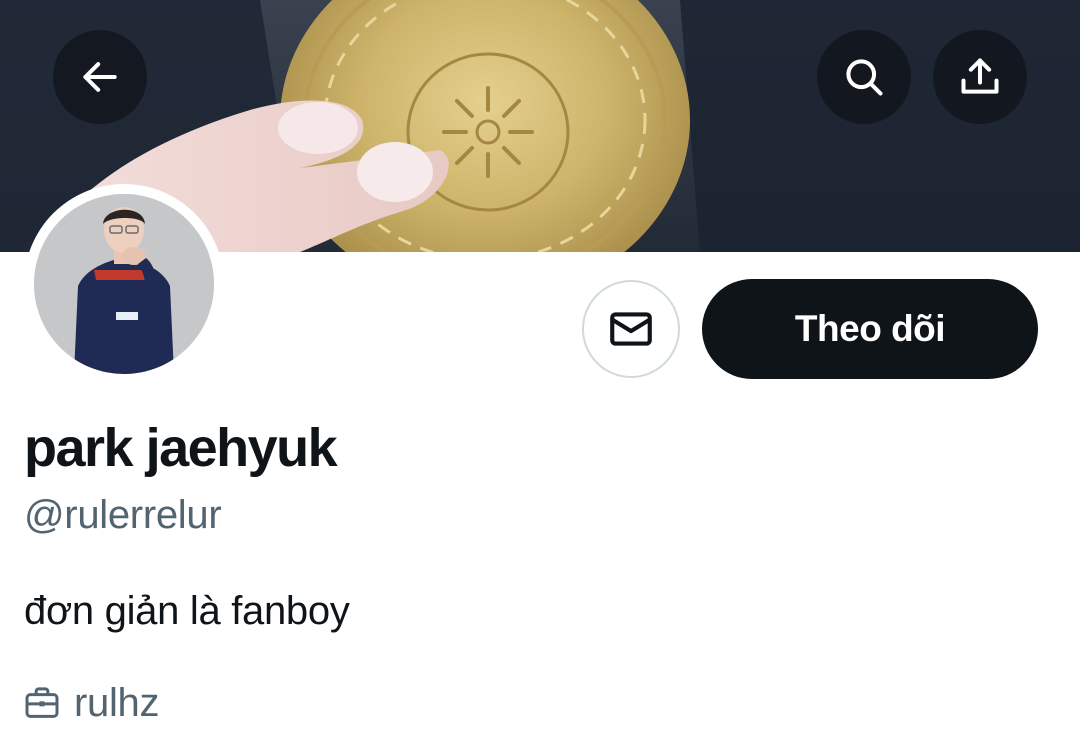  I want to click on avatar-frame, so click(124, 284).